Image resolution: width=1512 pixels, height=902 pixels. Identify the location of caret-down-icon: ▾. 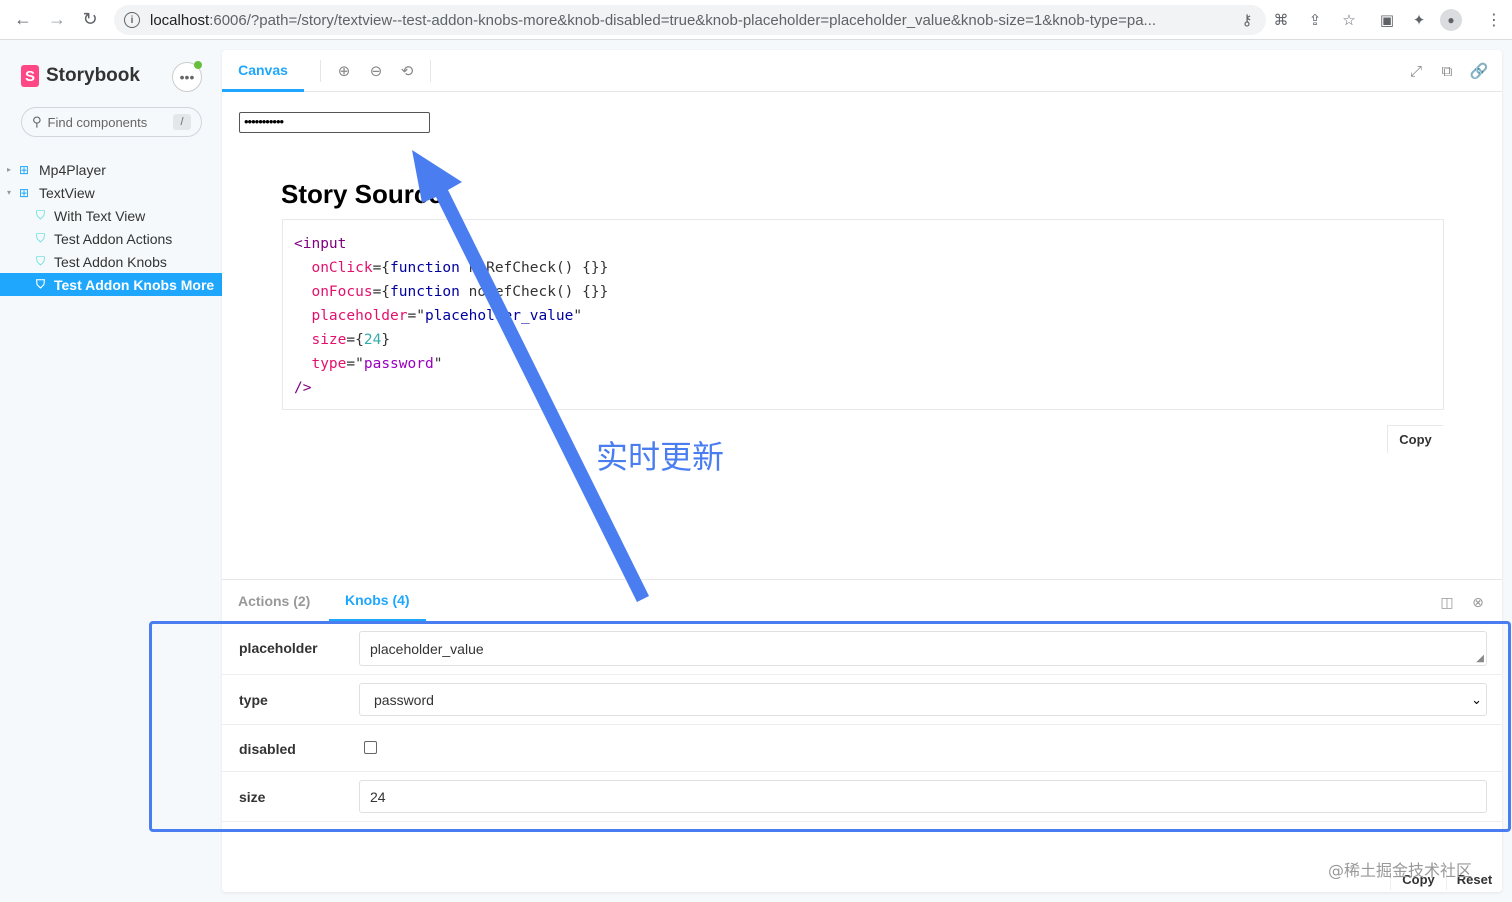
(9, 192).